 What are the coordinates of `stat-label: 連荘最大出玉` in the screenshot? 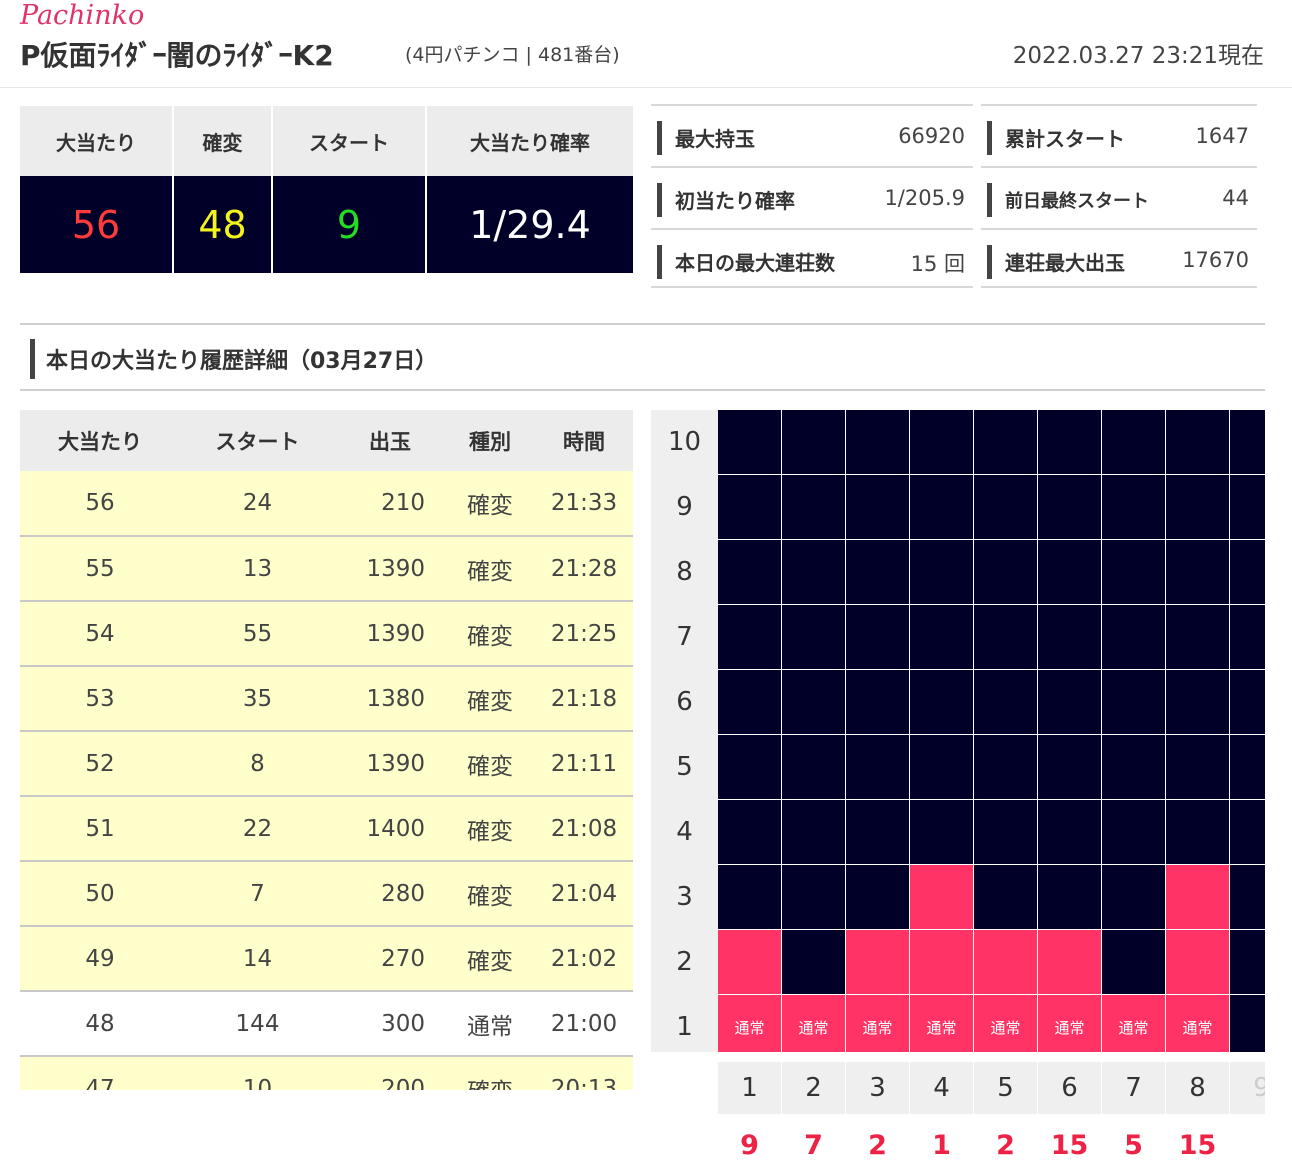 It's located at (1065, 263).